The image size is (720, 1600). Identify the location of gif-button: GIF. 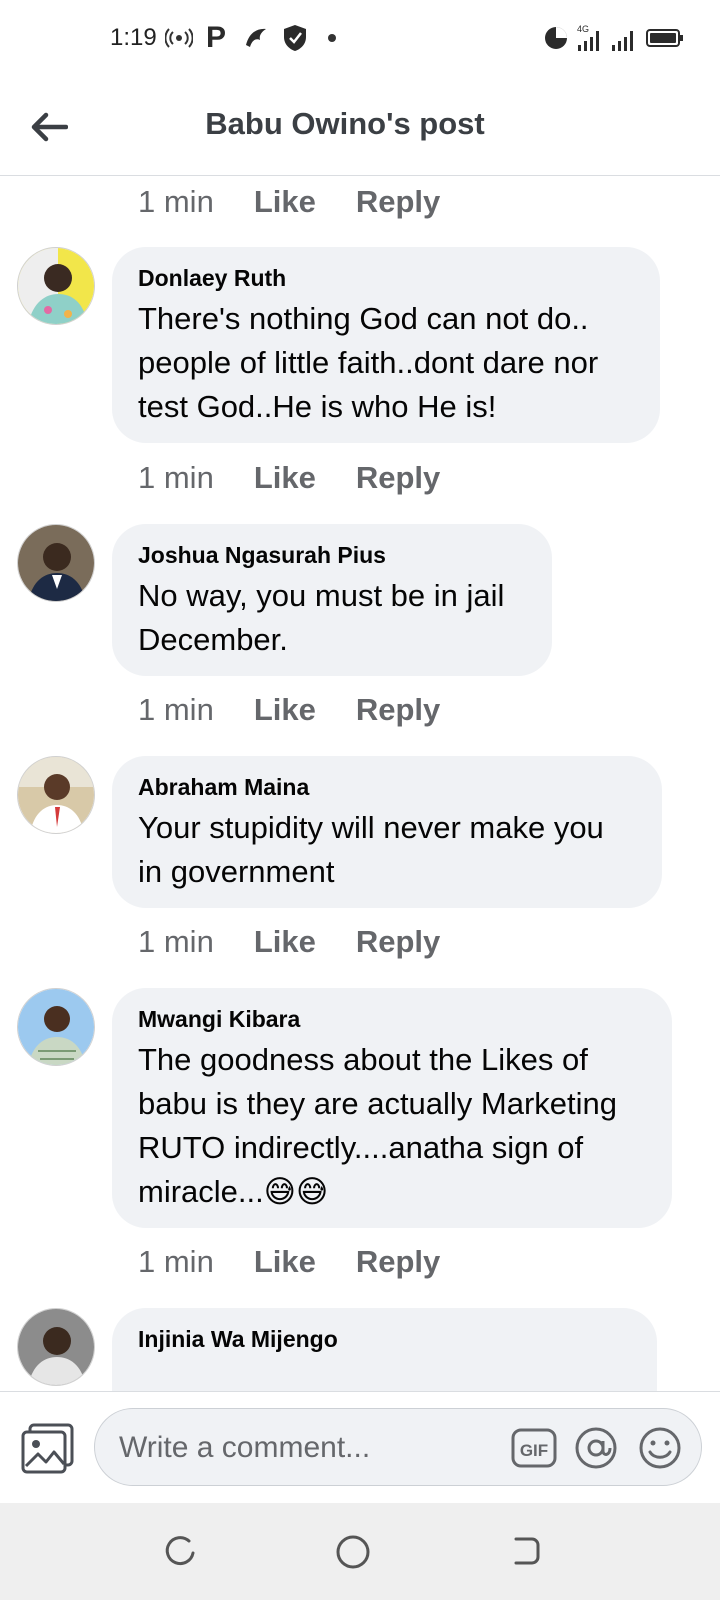
(534, 1448).